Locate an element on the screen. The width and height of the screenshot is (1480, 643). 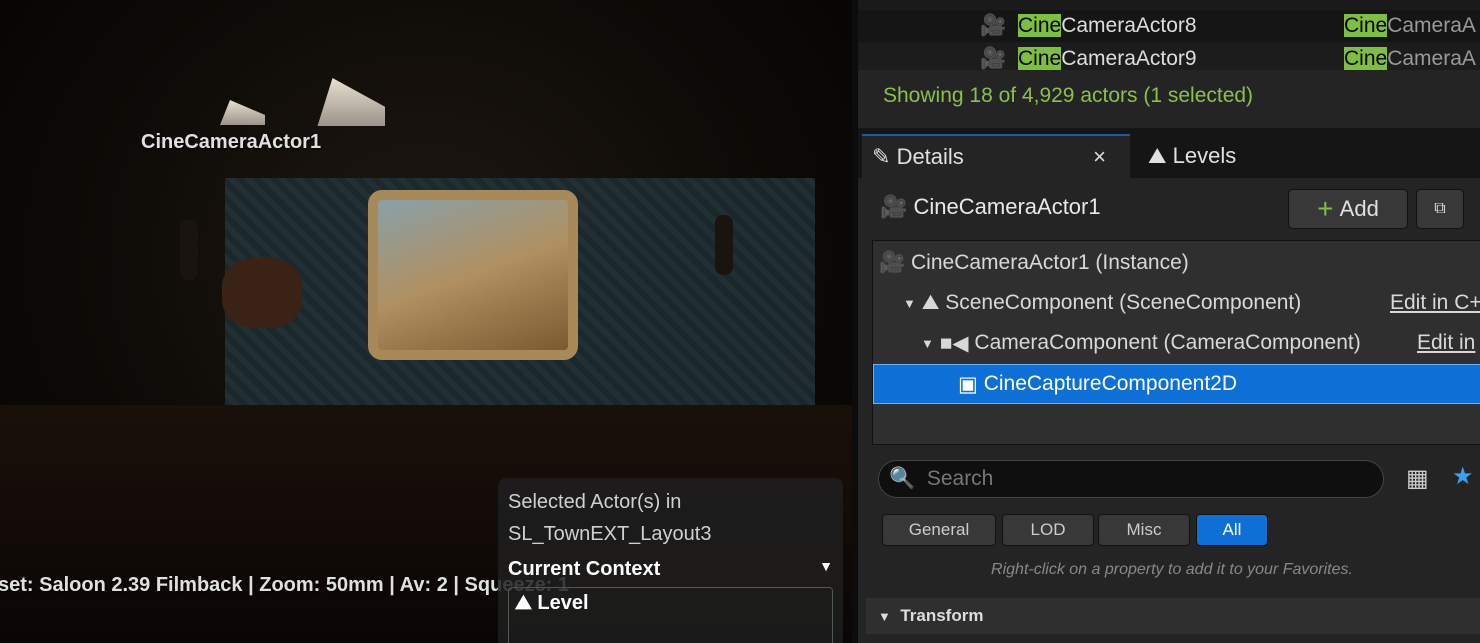
context-line2: SL_TownEXT_Layout3 is located at coordinates (610, 534).